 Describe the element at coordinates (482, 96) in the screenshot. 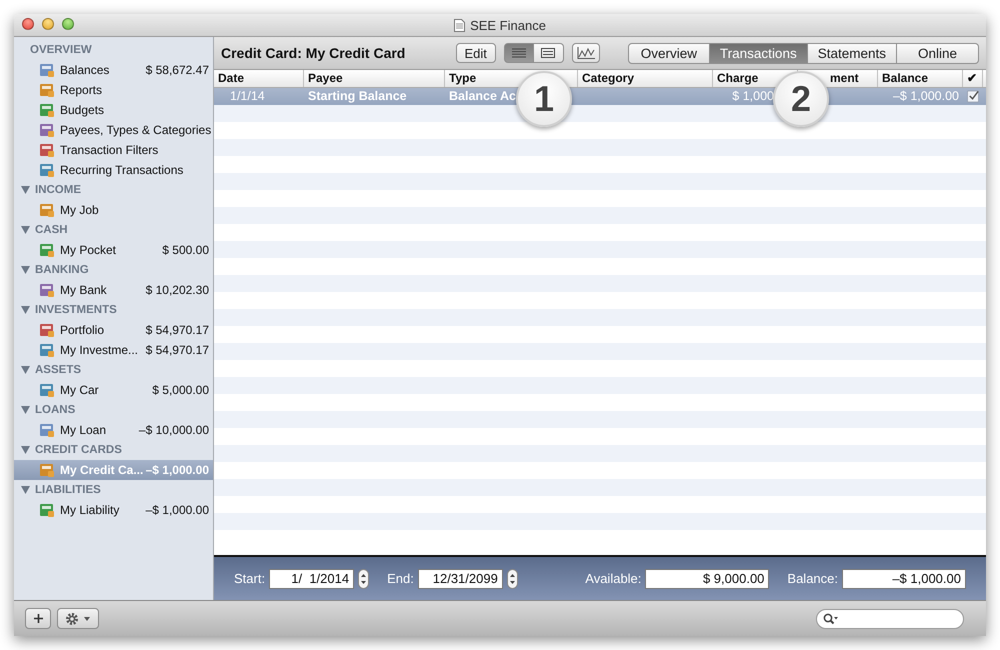

I see `table-cell: Balance Ac` at that location.